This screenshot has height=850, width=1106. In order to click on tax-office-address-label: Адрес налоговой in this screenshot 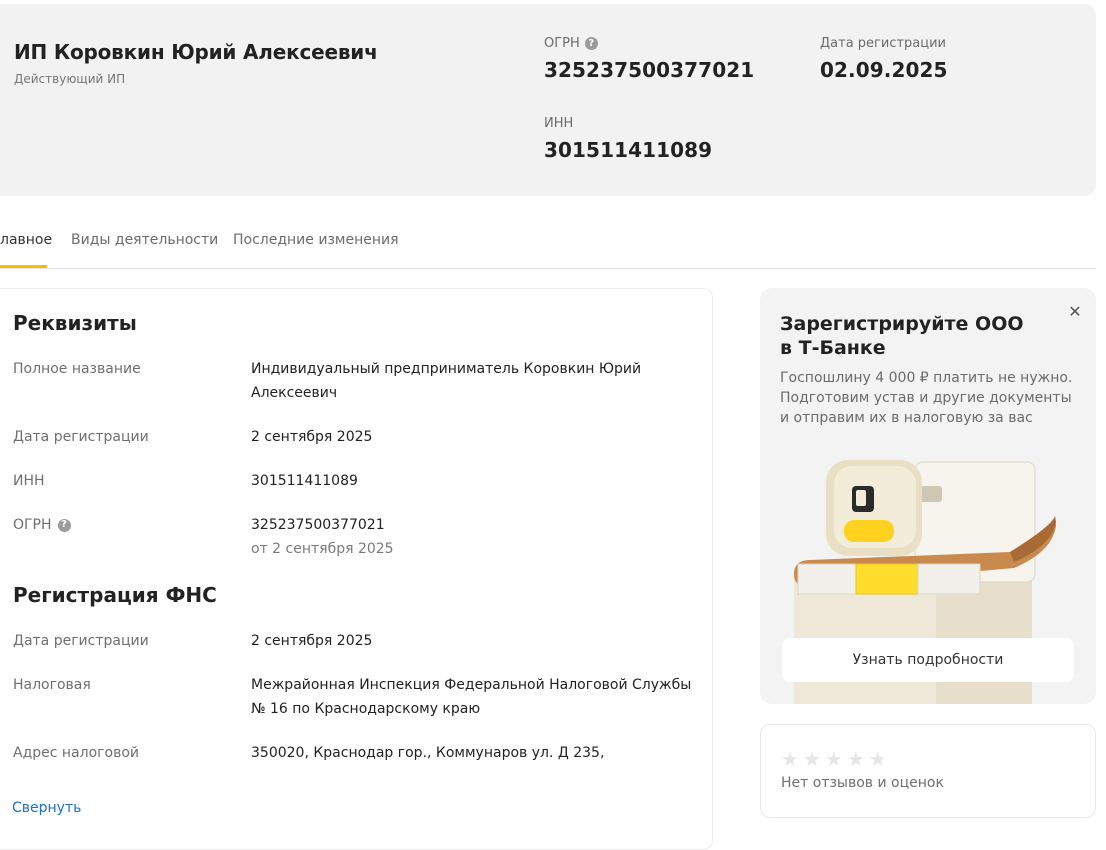, I will do `click(76, 753)`.